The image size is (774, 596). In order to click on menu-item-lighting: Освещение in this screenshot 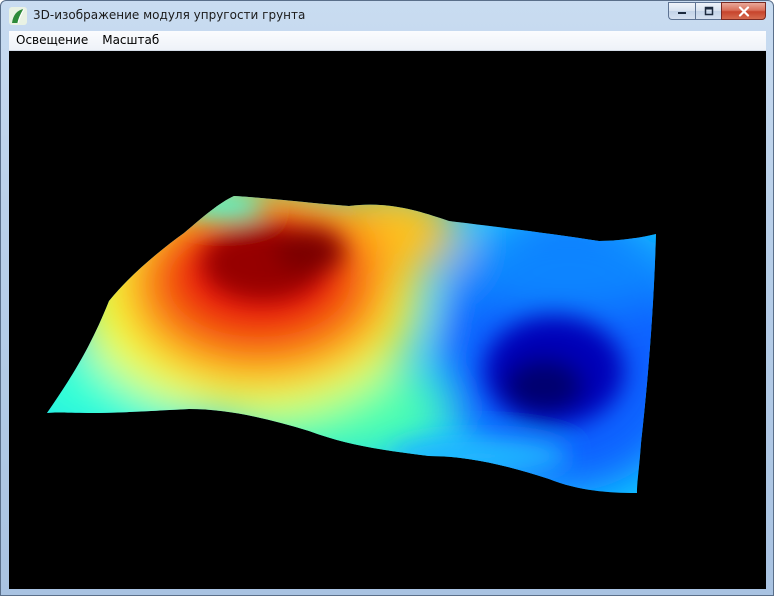, I will do `click(52, 40)`.